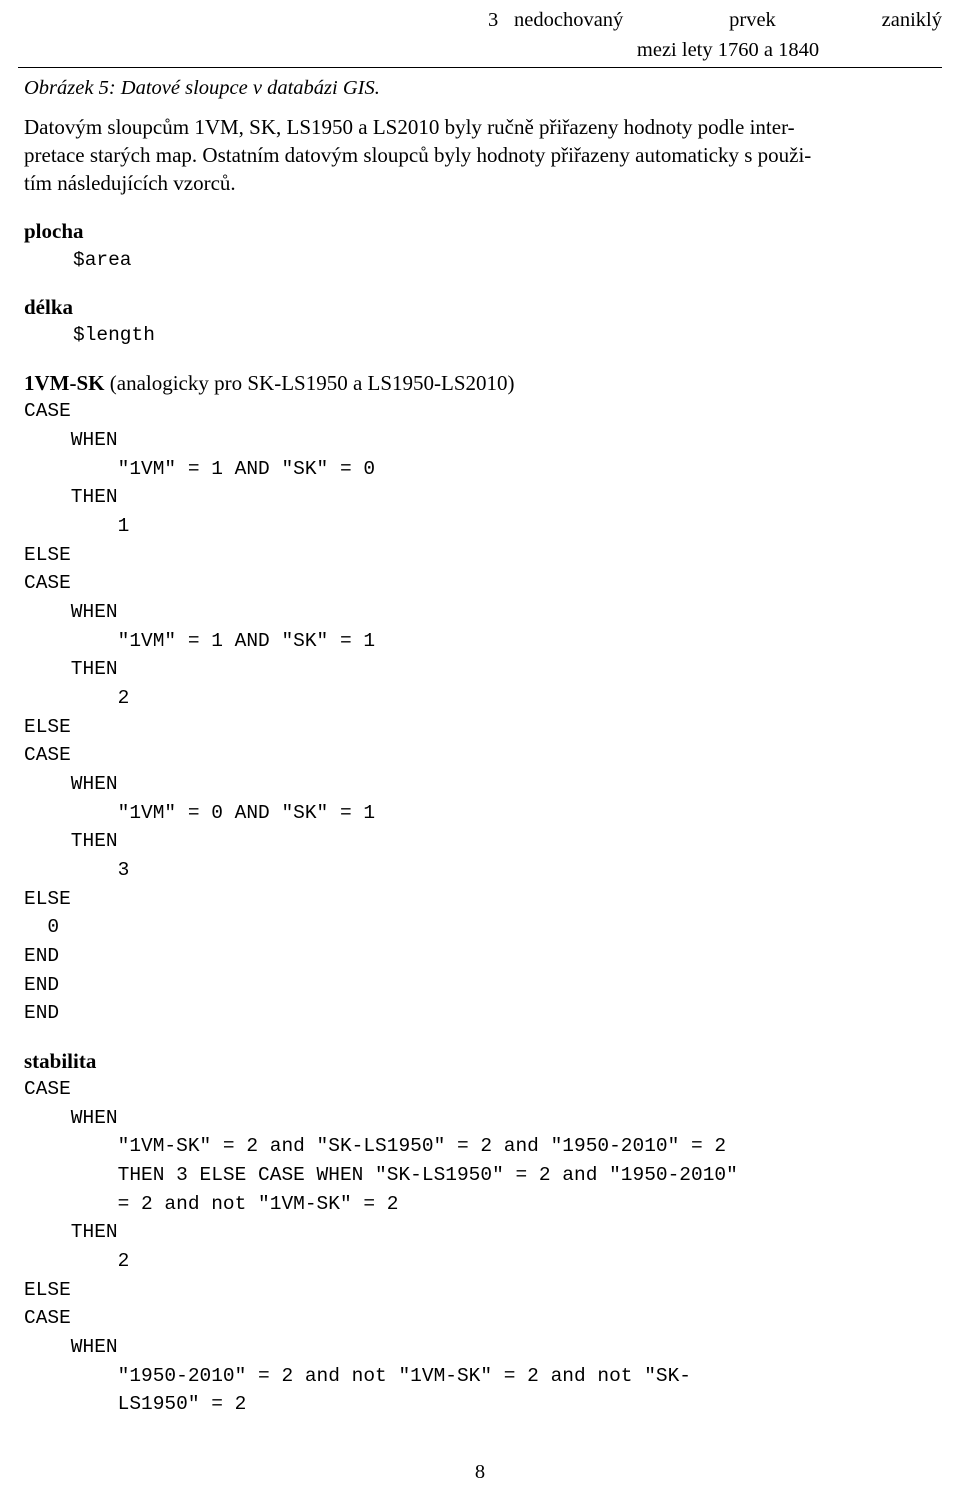 This screenshot has width=960, height=1498. What do you see at coordinates (483, 307) in the screenshot?
I see `formula-title-delka: délka` at bounding box center [483, 307].